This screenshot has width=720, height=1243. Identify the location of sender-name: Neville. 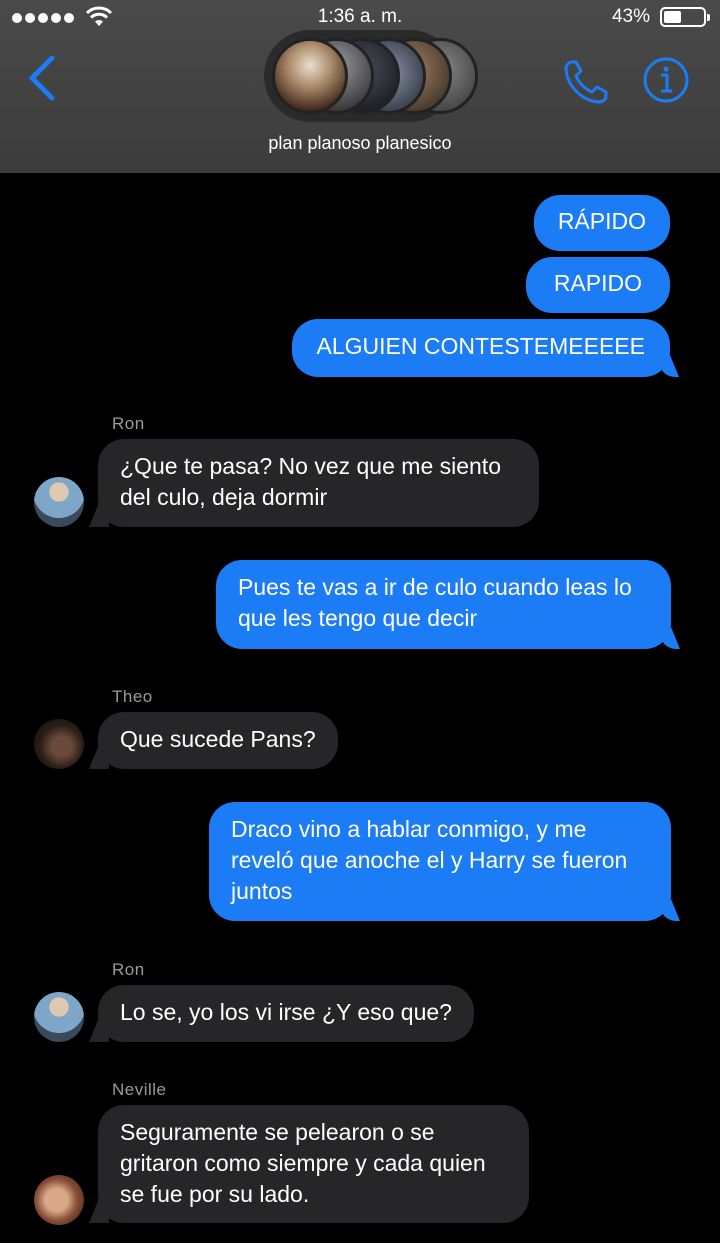
(139, 1089).